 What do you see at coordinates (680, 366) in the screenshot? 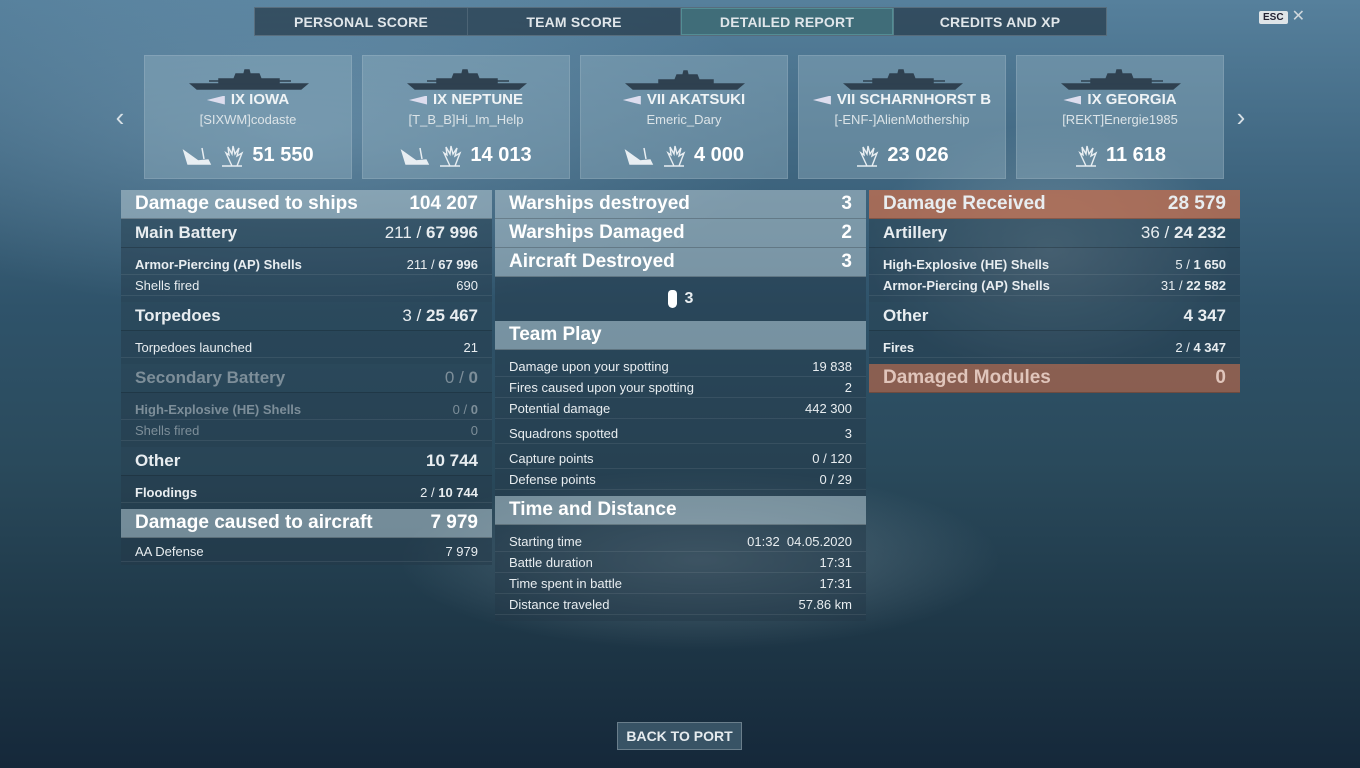
I see `team-play-row: Damage upon your spotting 19 838` at bounding box center [680, 366].